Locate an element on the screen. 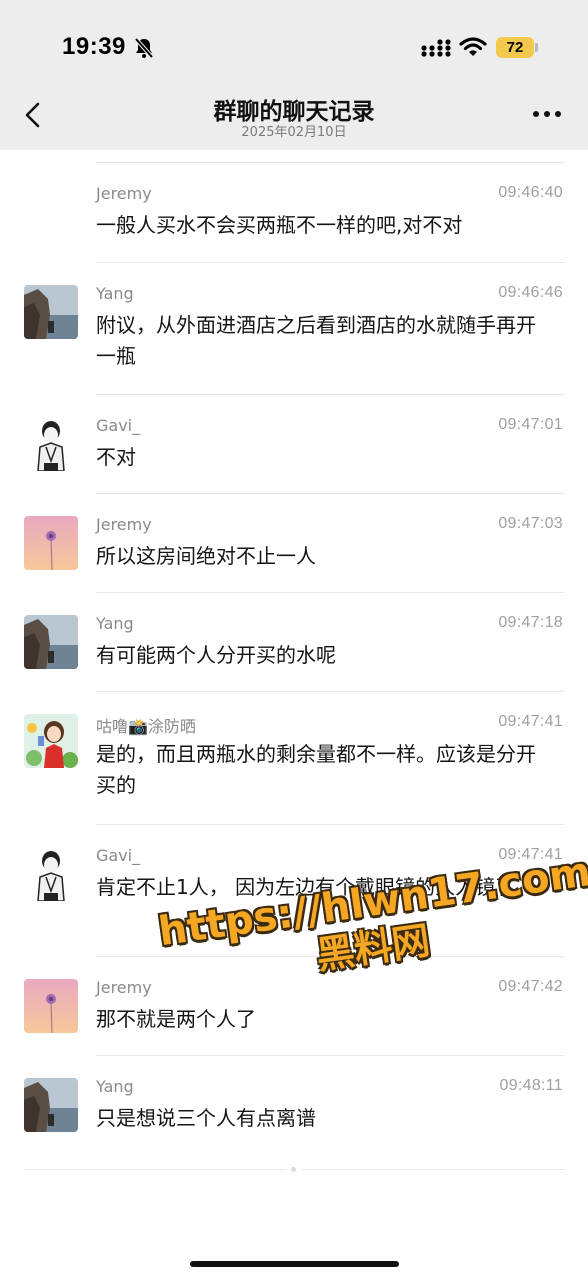  message-text: 只是想说三个人有点离谱 is located at coordinates (206, 1118).